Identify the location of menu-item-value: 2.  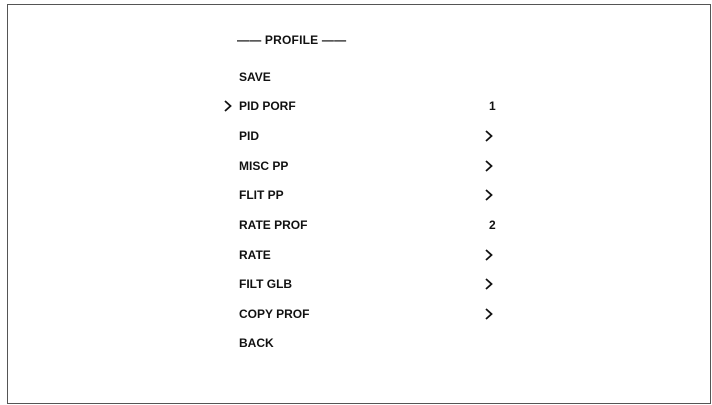
(492, 225).